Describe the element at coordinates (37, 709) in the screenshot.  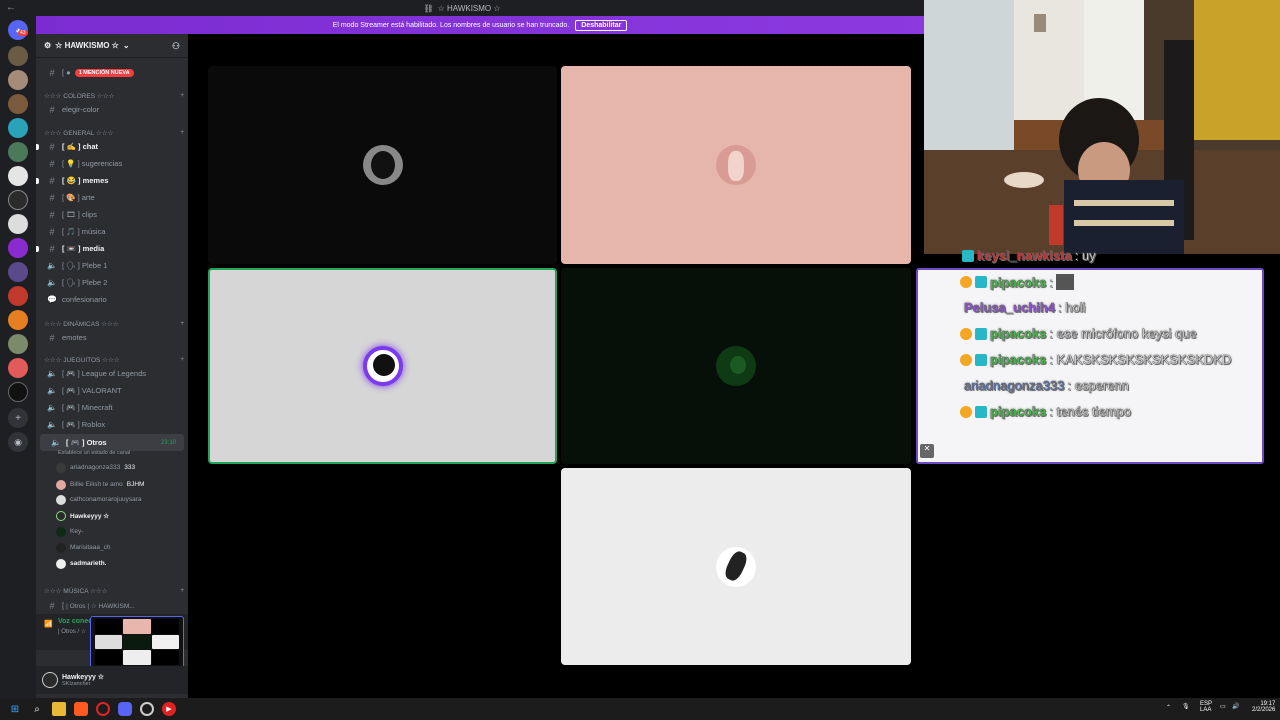
I see `search-icon: ⌕` at that location.